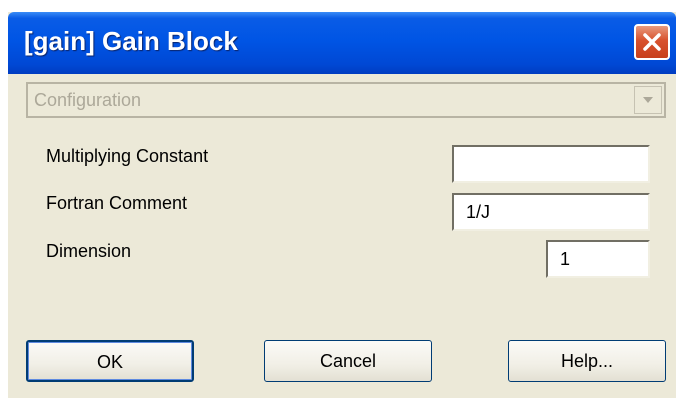 The image size is (678, 398). What do you see at coordinates (598, 259) in the screenshot?
I see `dimension-input: 1` at bounding box center [598, 259].